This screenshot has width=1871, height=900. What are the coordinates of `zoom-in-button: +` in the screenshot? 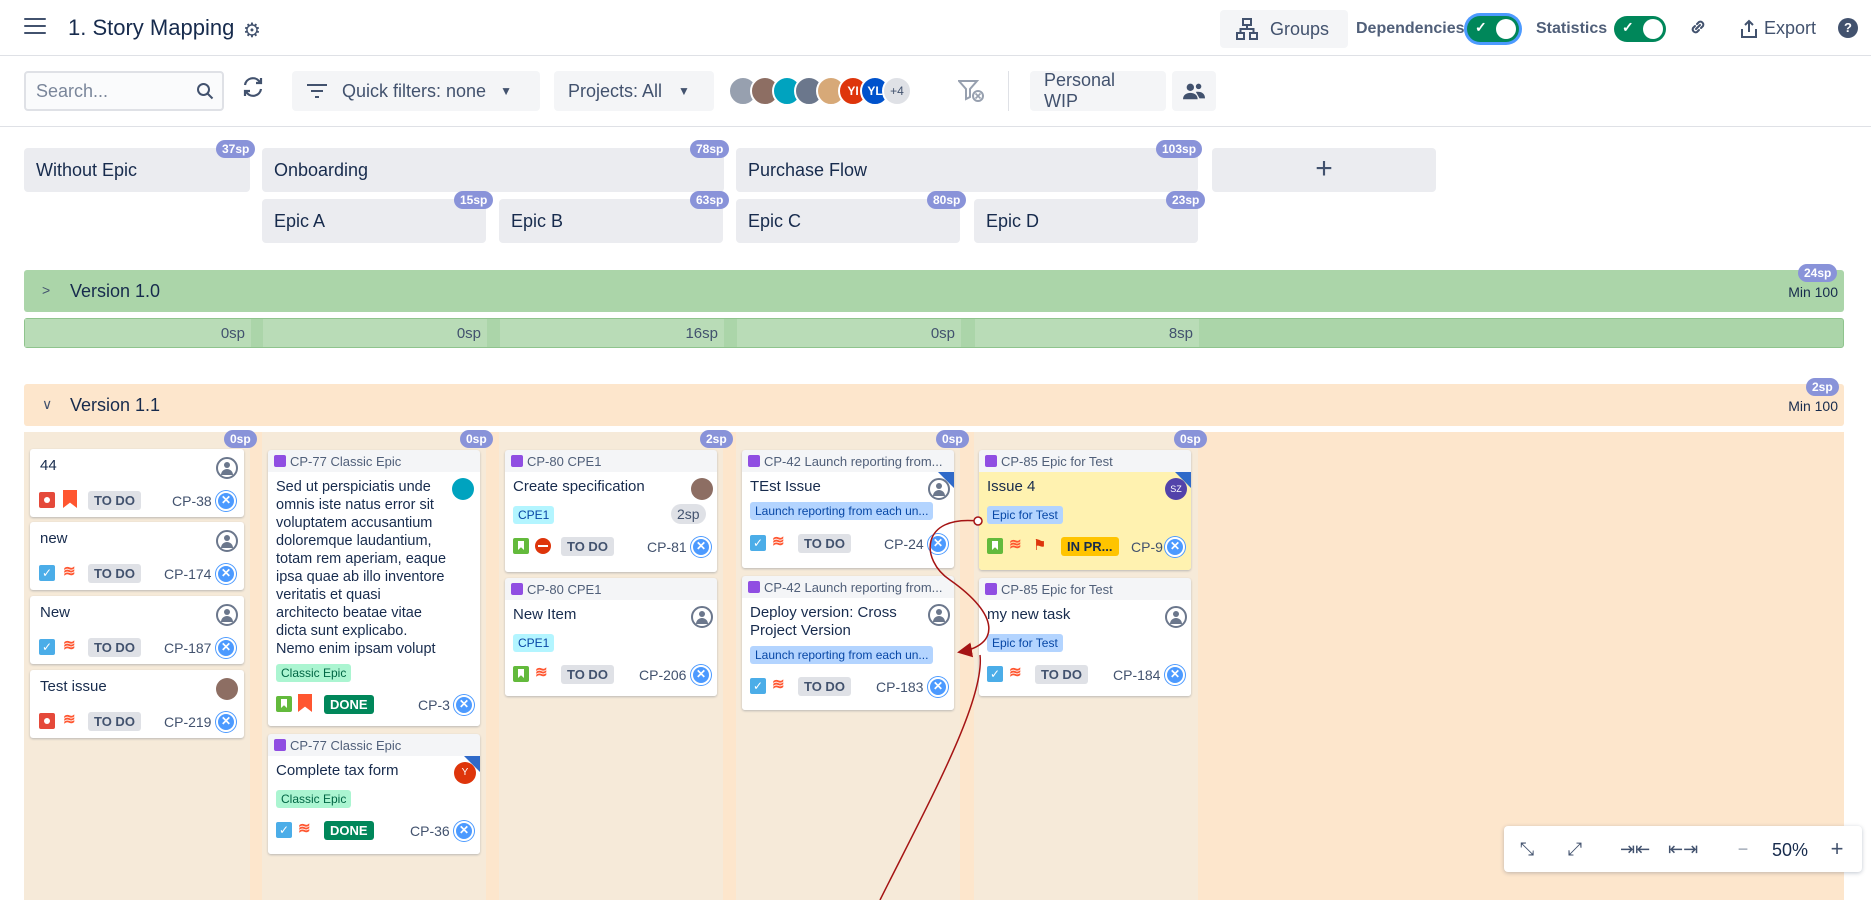 It's located at (1837, 849).